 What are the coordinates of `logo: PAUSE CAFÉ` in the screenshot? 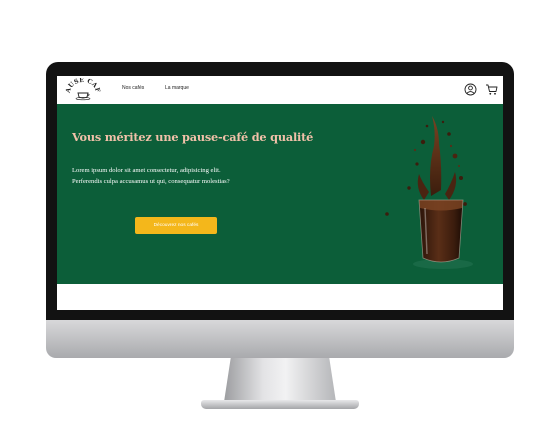 It's located at (83, 90).